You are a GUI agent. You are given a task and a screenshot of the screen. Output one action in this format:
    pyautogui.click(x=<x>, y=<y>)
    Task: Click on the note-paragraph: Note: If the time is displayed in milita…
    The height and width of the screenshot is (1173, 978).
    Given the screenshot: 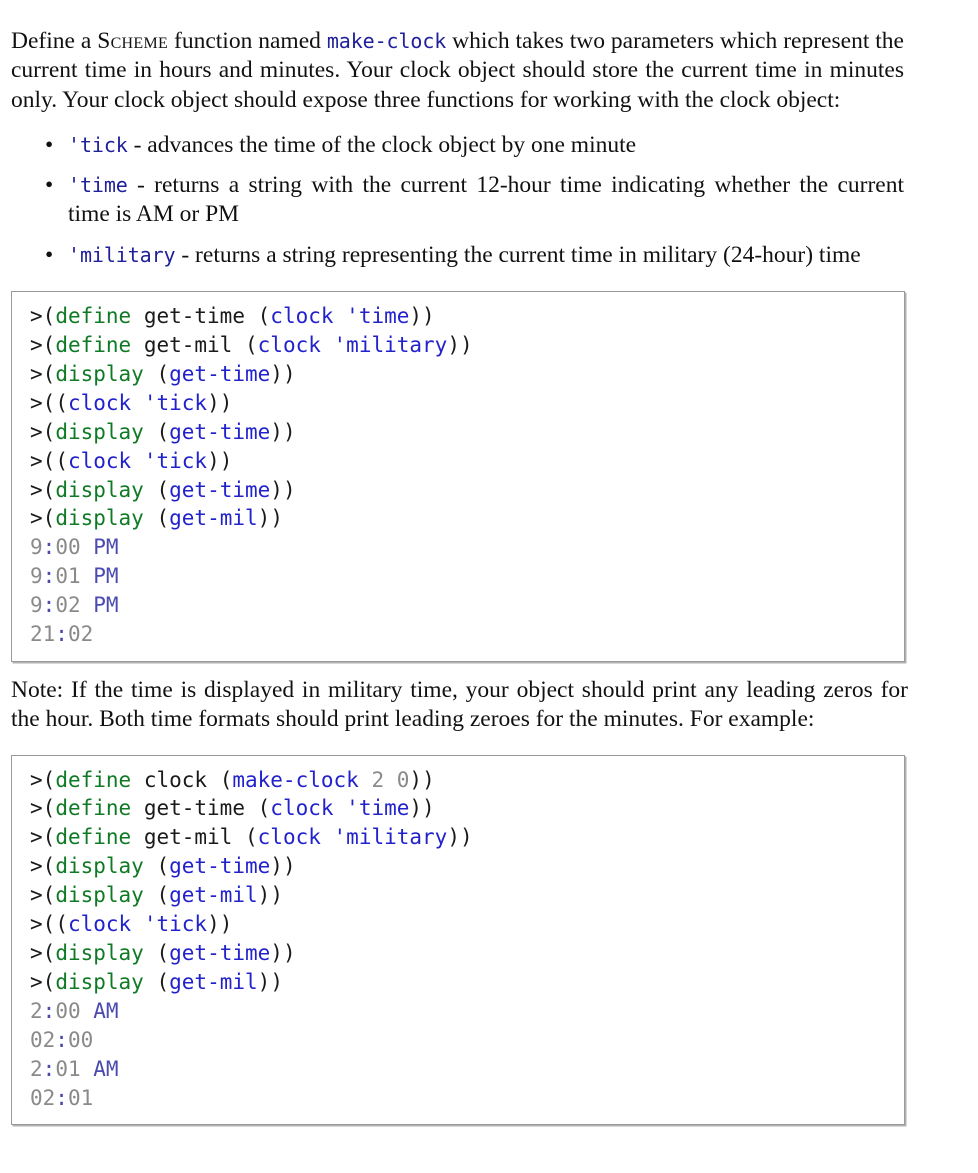 What is the action you would take?
    pyautogui.click(x=459, y=704)
    